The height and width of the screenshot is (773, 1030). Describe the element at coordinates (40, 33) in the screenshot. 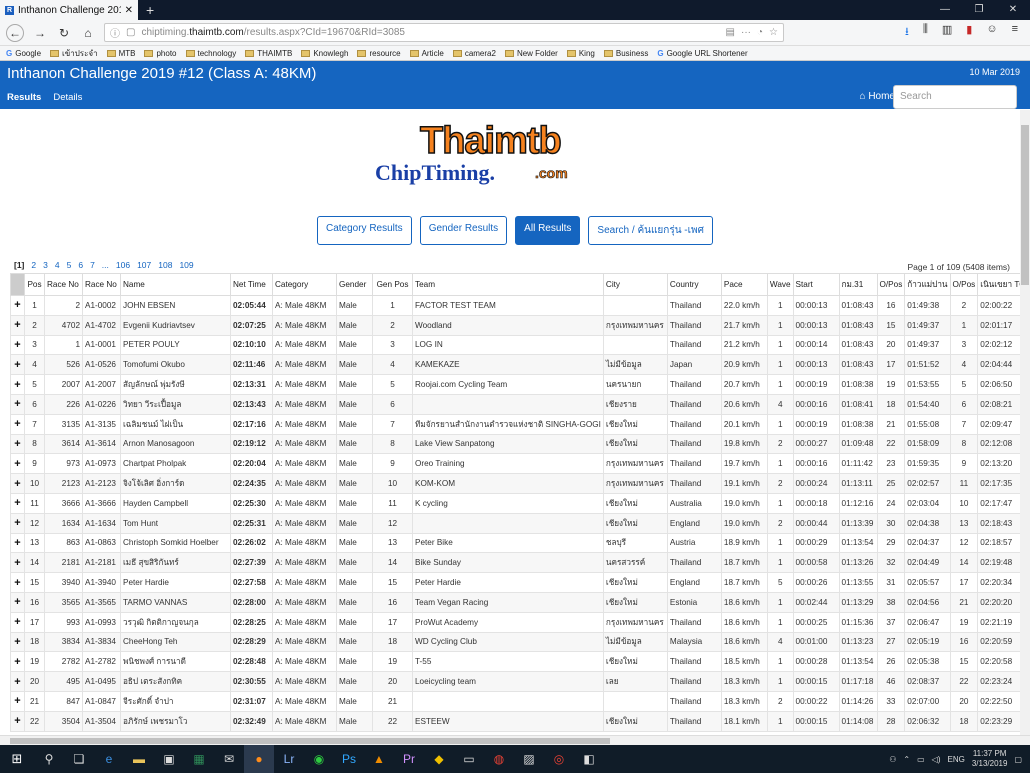

I see `forward-icon: →` at that location.